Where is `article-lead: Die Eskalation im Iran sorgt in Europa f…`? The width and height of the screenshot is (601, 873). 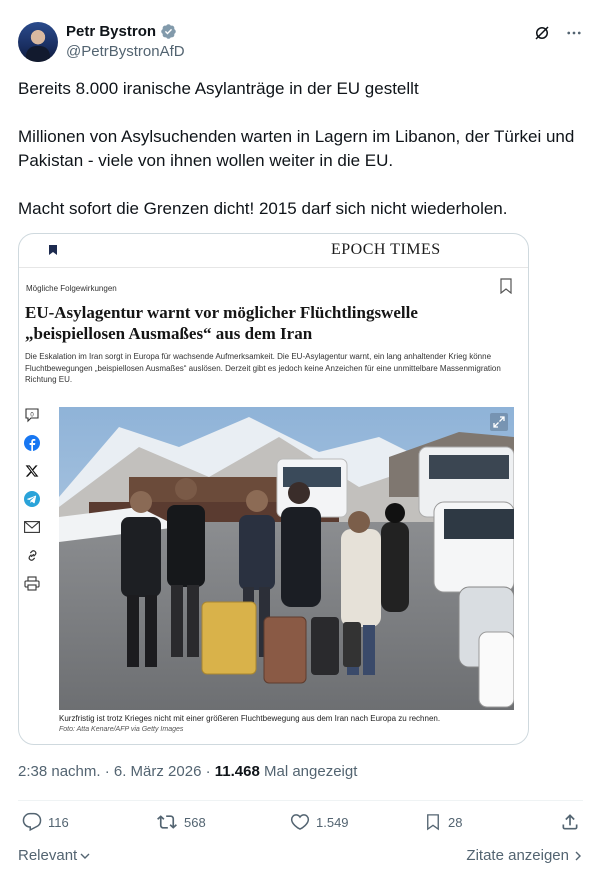 article-lead: Die Eskalation im Iran sorgt in Europa f… is located at coordinates (263, 368).